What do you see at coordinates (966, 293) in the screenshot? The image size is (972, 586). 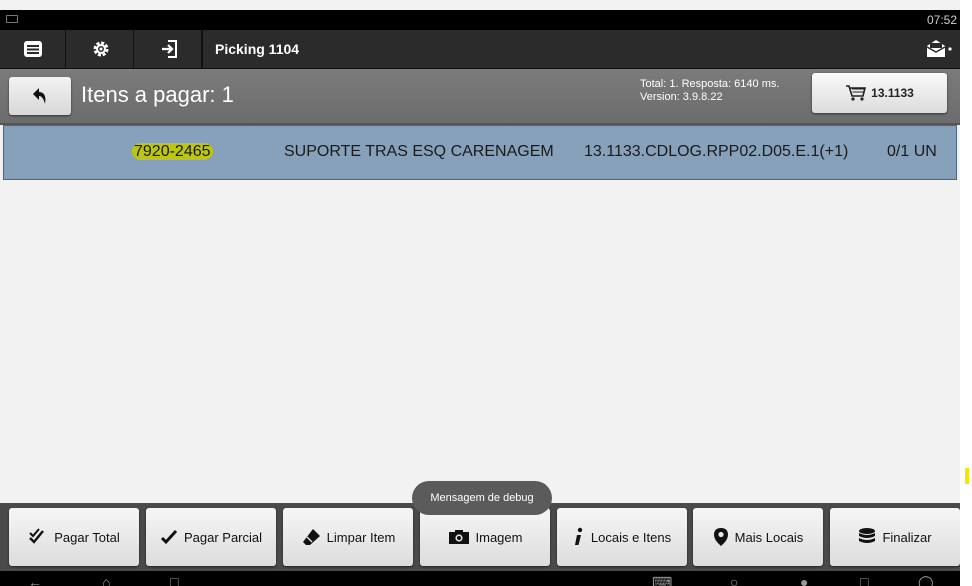 I see `screen-edge` at bounding box center [966, 293].